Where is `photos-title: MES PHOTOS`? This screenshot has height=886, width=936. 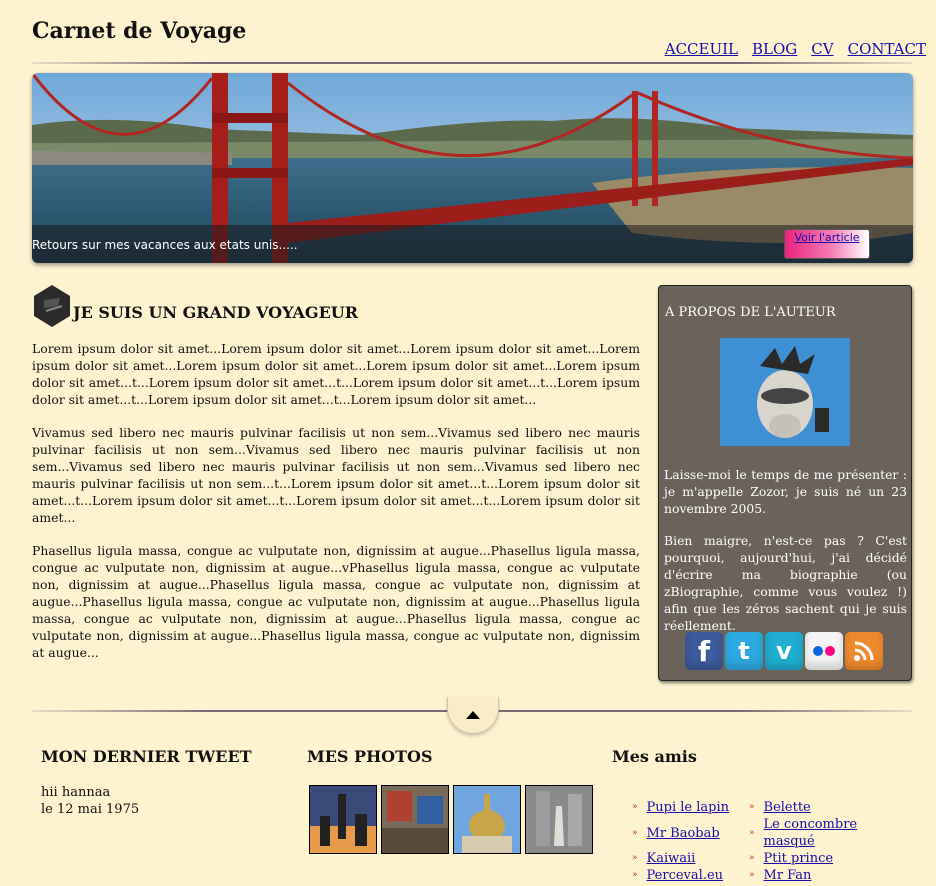 photos-title: MES PHOTOS is located at coordinates (370, 756).